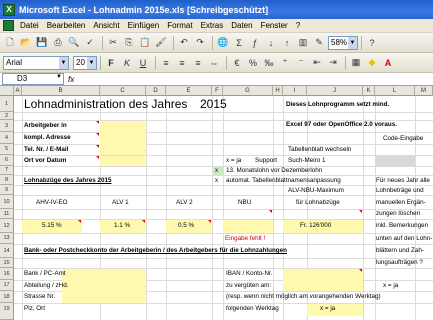 This screenshot has width=433, height=320. I want to click on underline-button: U, so click(143, 63).